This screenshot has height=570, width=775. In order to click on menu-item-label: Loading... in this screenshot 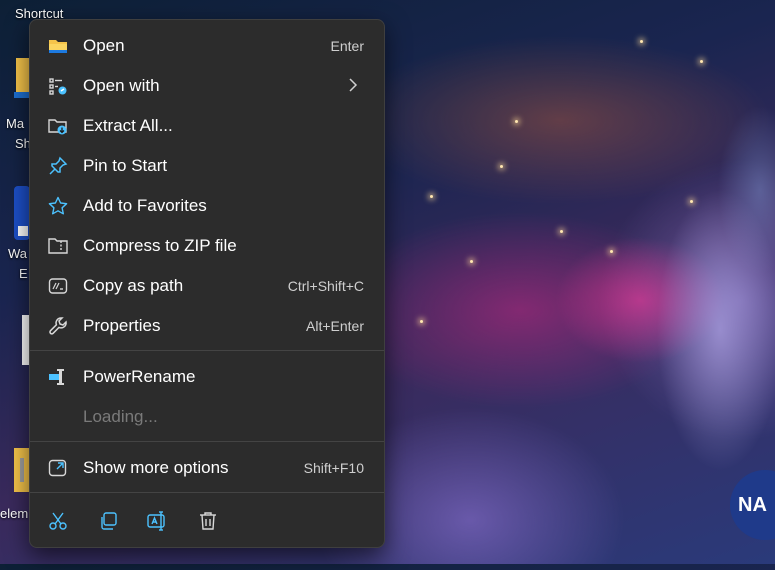, I will do `click(120, 416)`.